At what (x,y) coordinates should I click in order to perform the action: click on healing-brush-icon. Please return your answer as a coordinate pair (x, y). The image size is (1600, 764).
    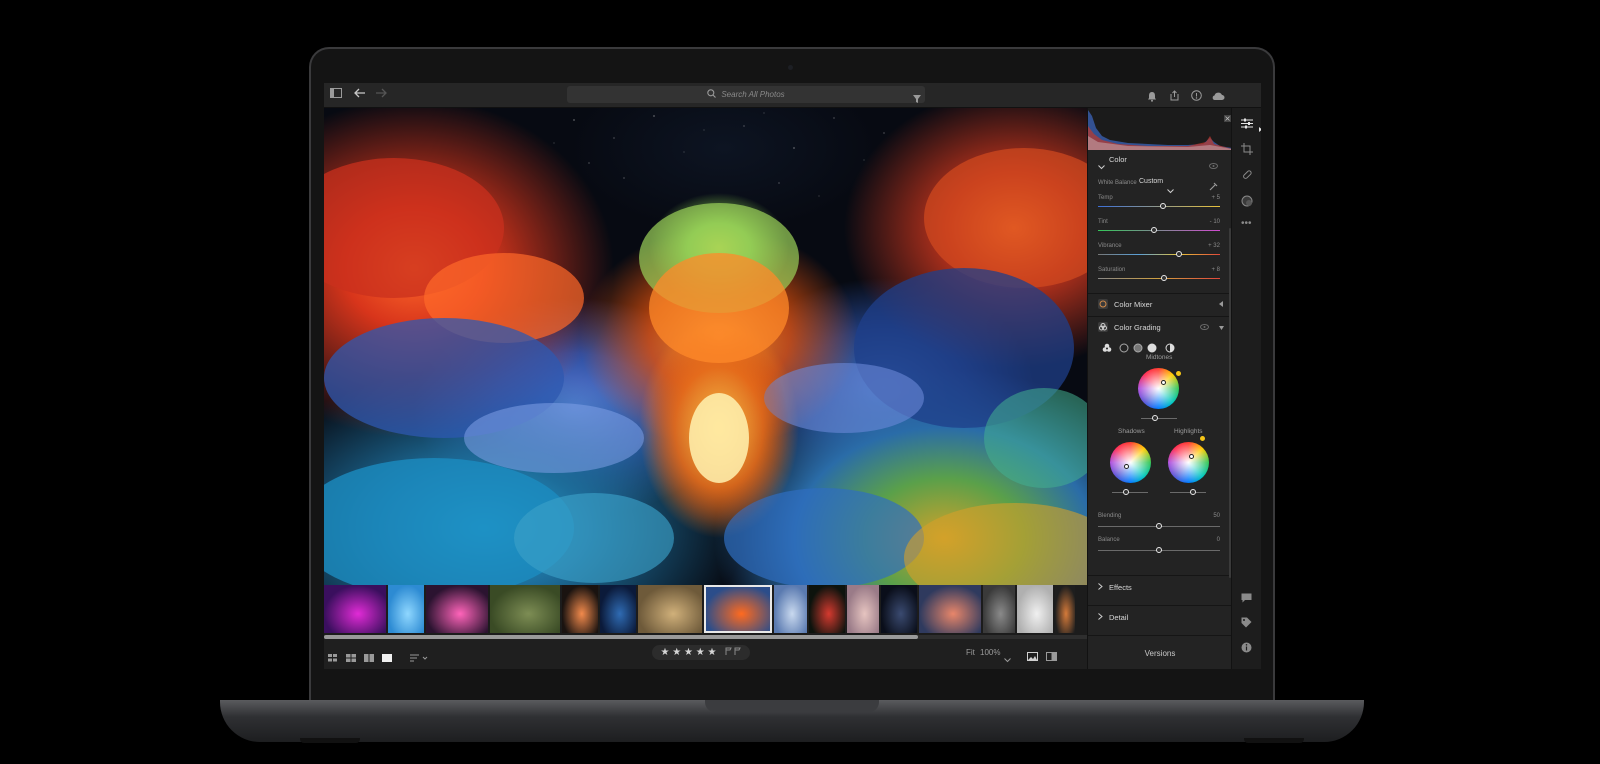
    Looking at the image, I should click on (1247, 177).